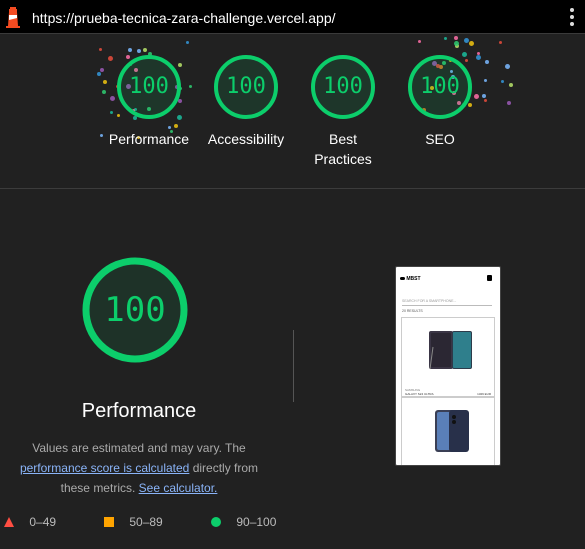  I want to click on thumb-results-count: 20 RESULTS, so click(412, 311).